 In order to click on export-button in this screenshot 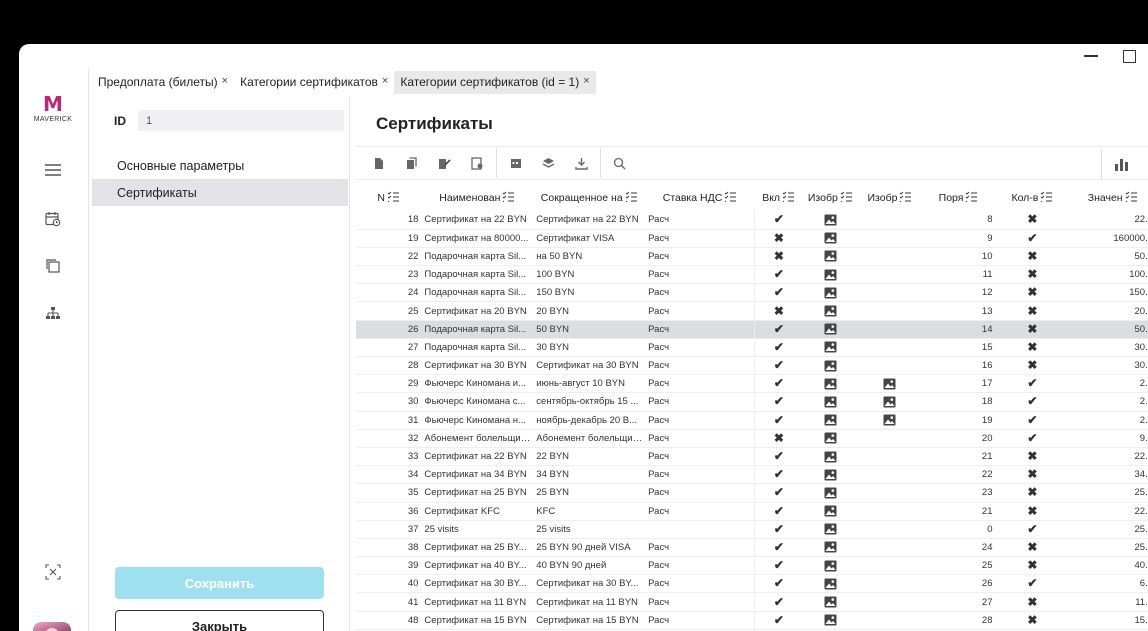, I will do `click(581, 163)`.